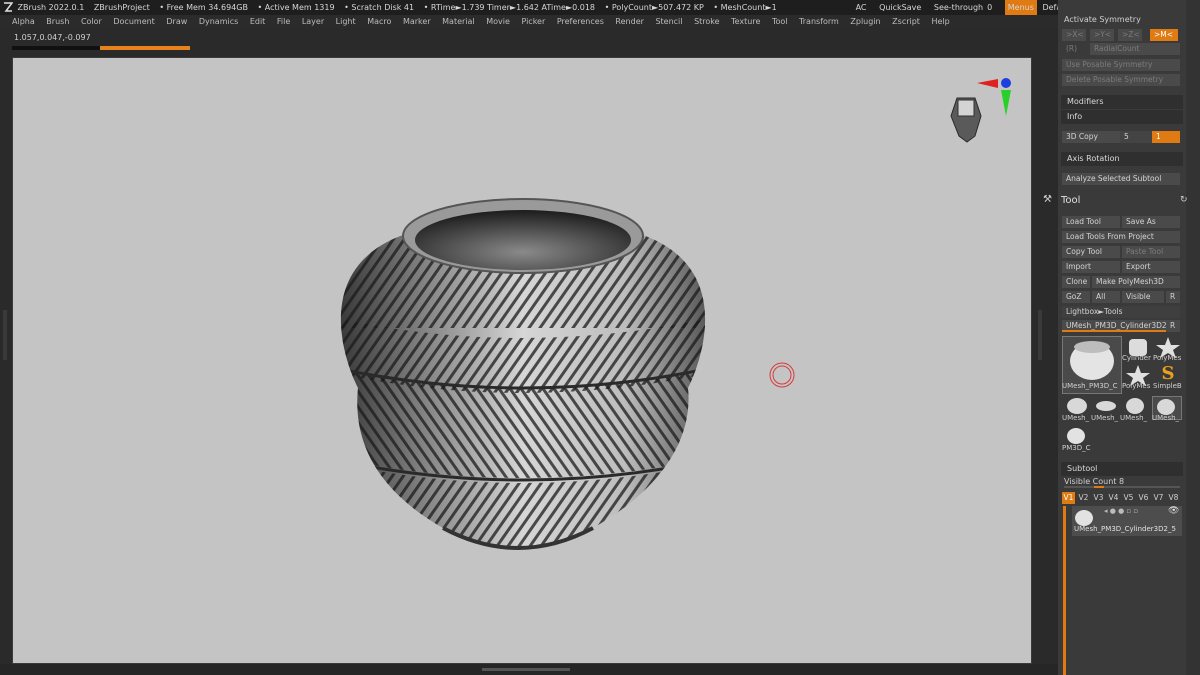 This screenshot has height=675, width=1200. I want to click on symmetry-x-button: >X<, so click(1074, 35).